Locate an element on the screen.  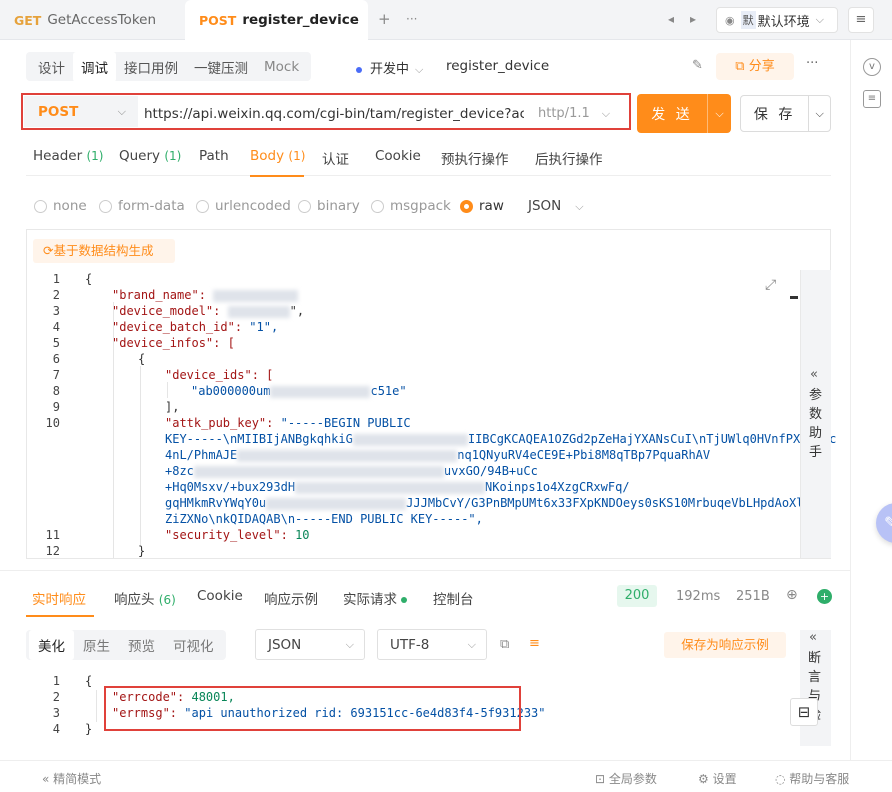
copy-icon: ⧉ is located at coordinates (504, 644).